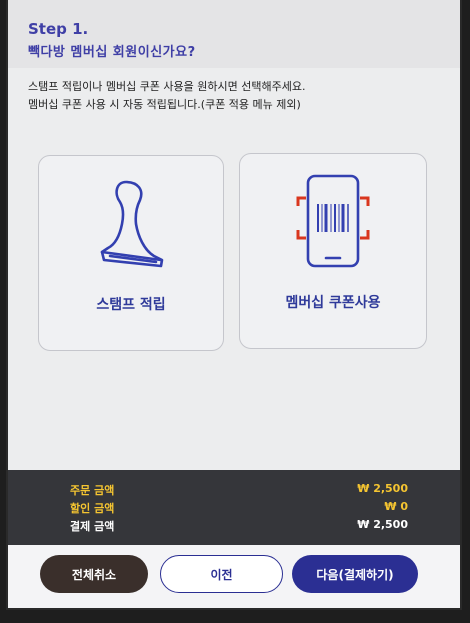  What do you see at coordinates (132, 224) in the screenshot?
I see `stamp-icon` at bounding box center [132, 224].